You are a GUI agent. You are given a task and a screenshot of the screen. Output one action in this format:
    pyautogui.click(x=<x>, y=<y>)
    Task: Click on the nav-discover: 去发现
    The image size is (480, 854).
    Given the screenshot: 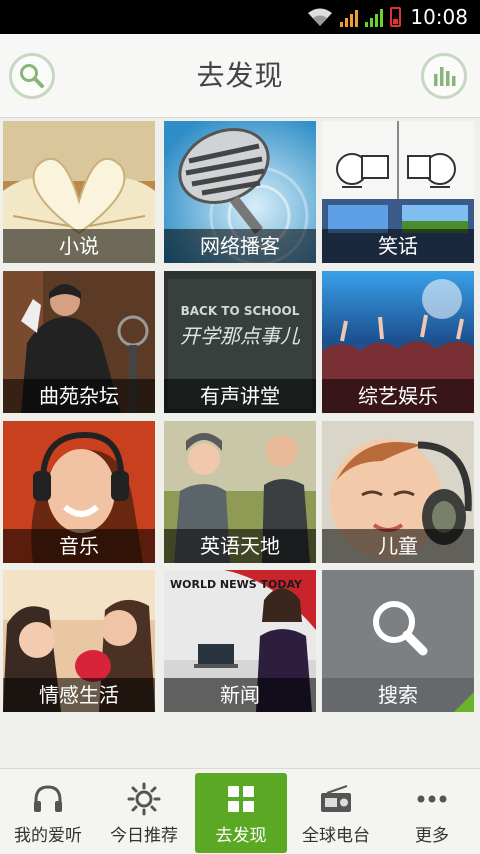 What is the action you would take?
    pyautogui.click(x=241, y=813)
    